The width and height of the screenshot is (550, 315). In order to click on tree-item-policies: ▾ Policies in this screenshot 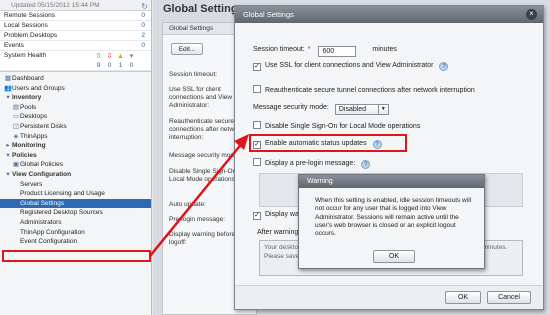, I will do `click(75, 156)`.